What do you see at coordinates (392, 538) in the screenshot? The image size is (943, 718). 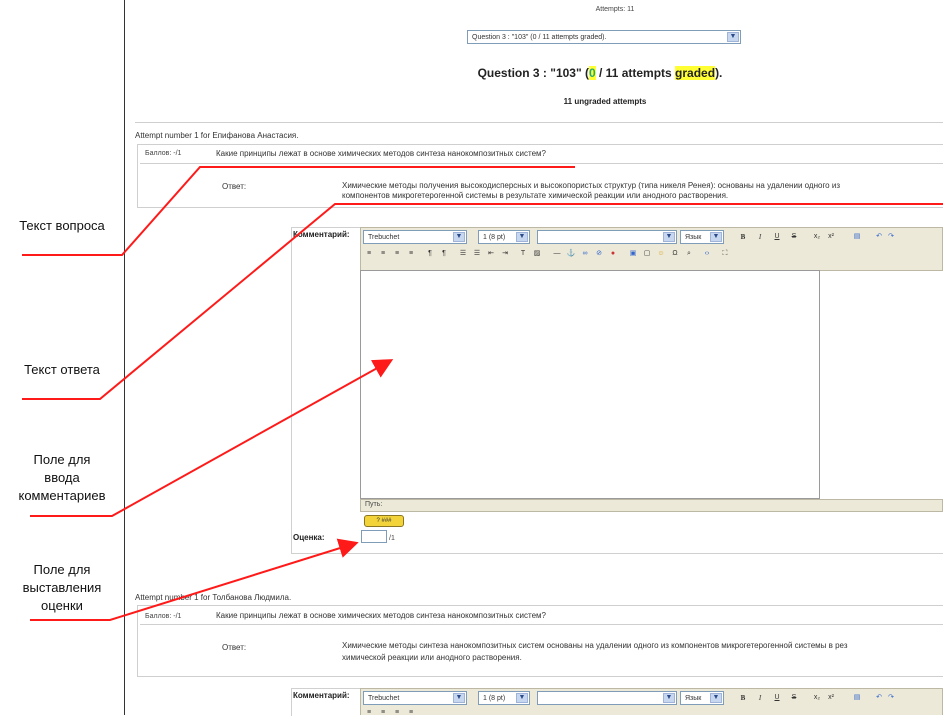 I see `grade-max: /1` at bounding box center [392, 538].